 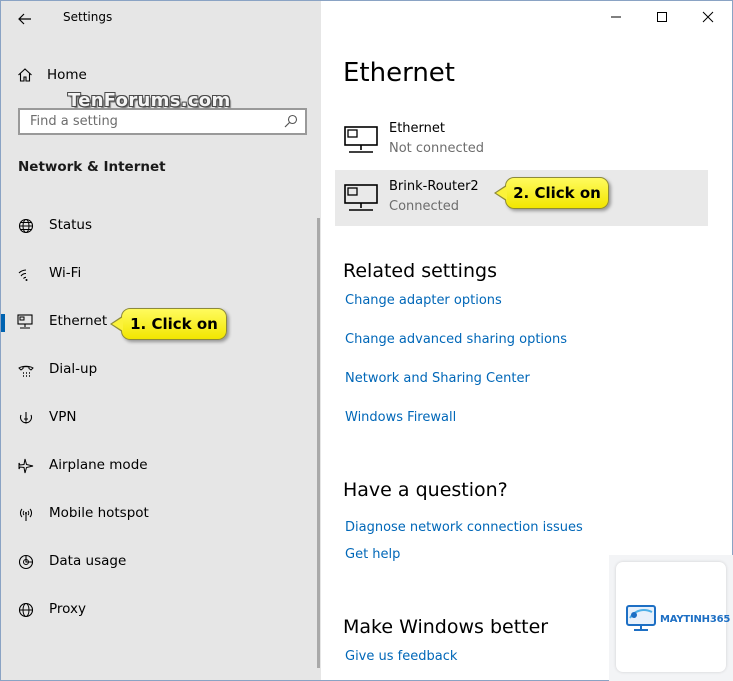 What do you see at coordinates (78, 321) in the screenshot?
I see `sidebar-item-label: Ethernet` at bounding box center [78, 321].